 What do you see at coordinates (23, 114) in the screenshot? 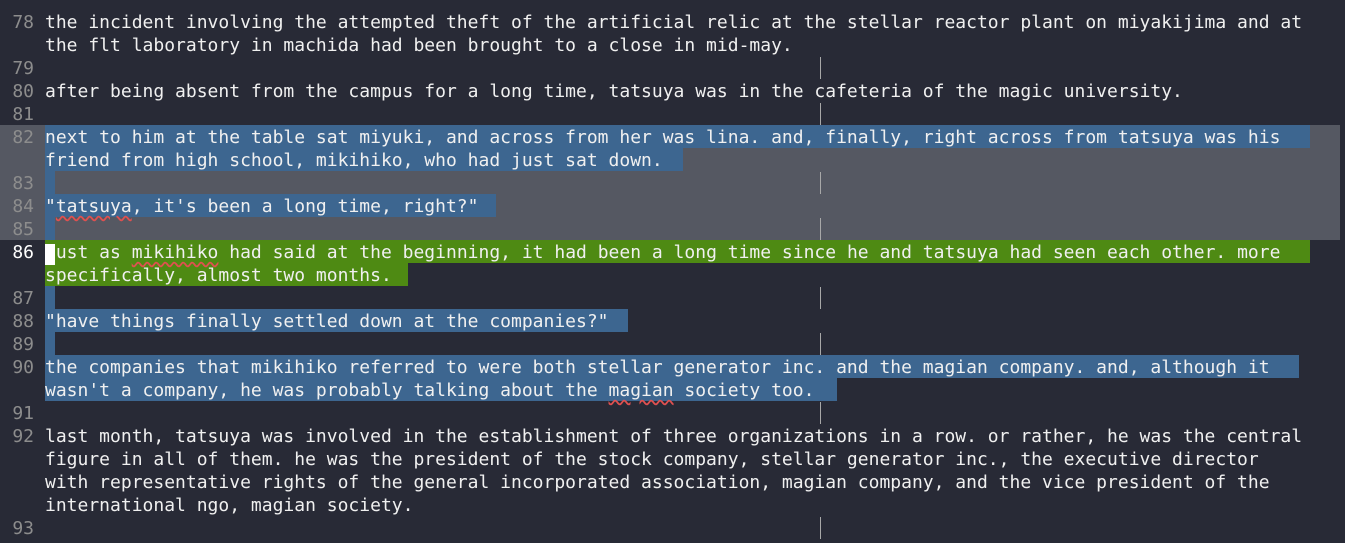
I see `line-number: 81` at bounding box center [23, 114].